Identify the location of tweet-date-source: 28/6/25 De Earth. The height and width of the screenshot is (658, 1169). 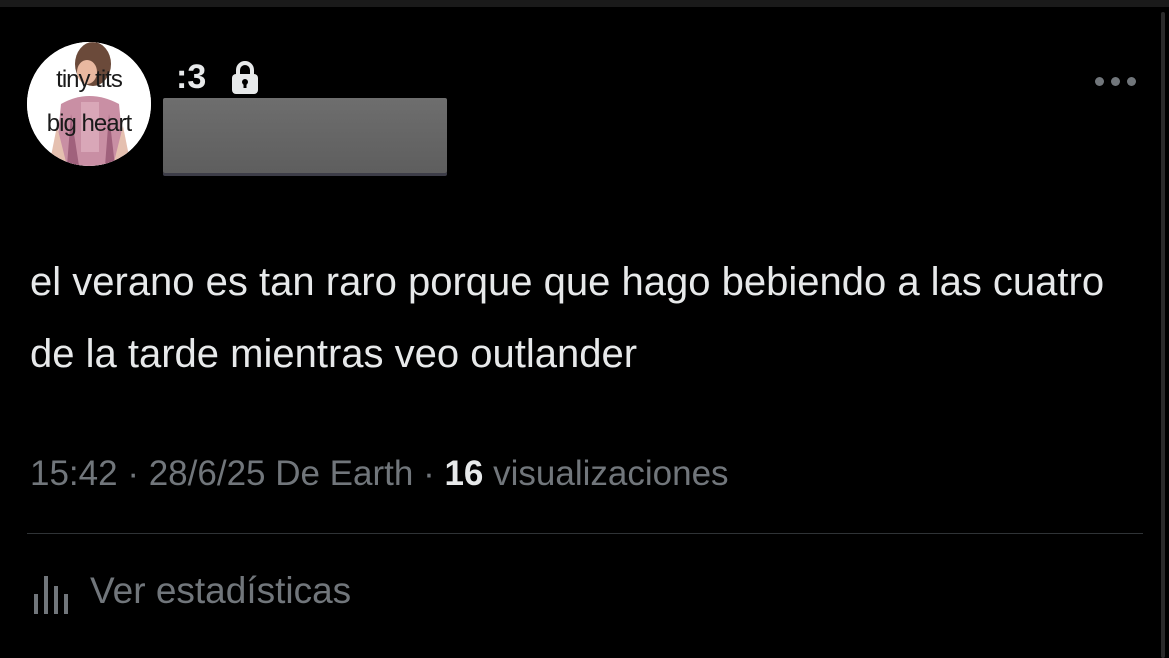
(281, 473).